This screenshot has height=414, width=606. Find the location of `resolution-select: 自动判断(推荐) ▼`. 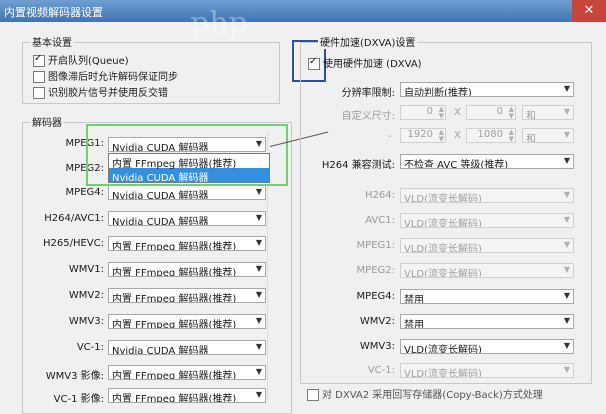

resolution-select: 自动判断(推荐) ▼ is located at coordinates (487, 89).